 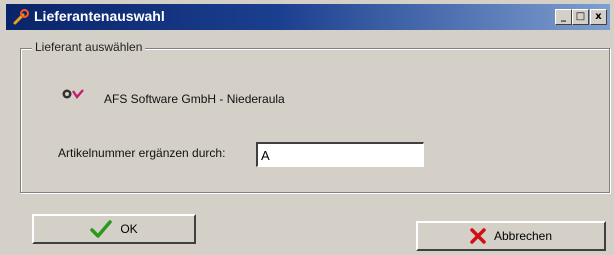 I want to click on close-button: x, so click(x=598, y=17).